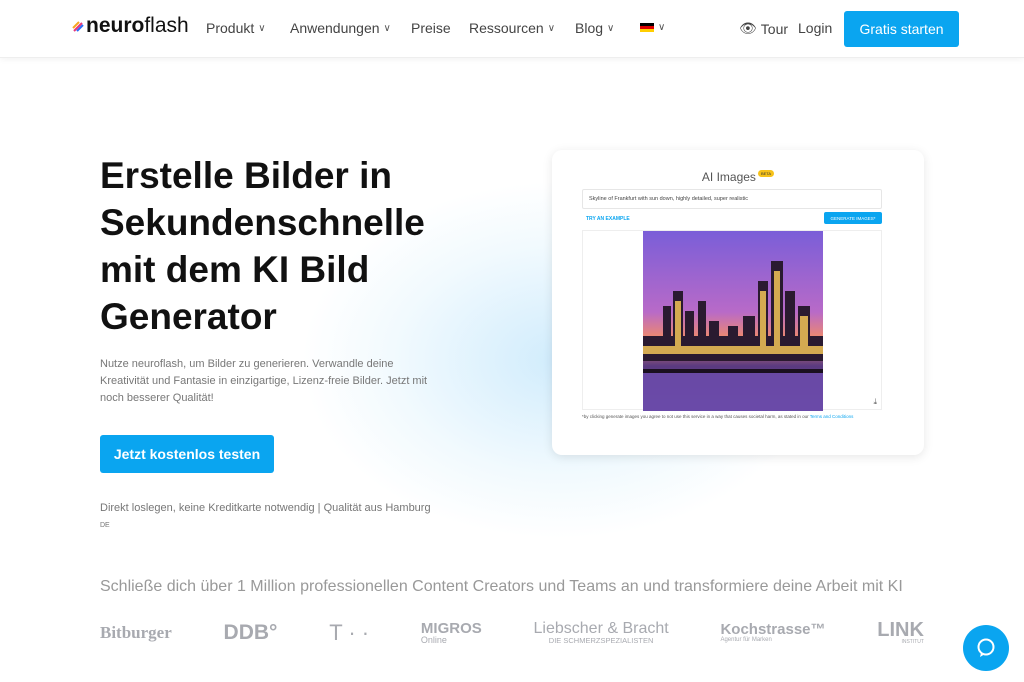 The height and width of the screenshot is (682, 1024). What do you see at coordinates (136, 632) in the screenshot?
I see `logo-bitburger: Bitburger` at bounding box center [136, 632].